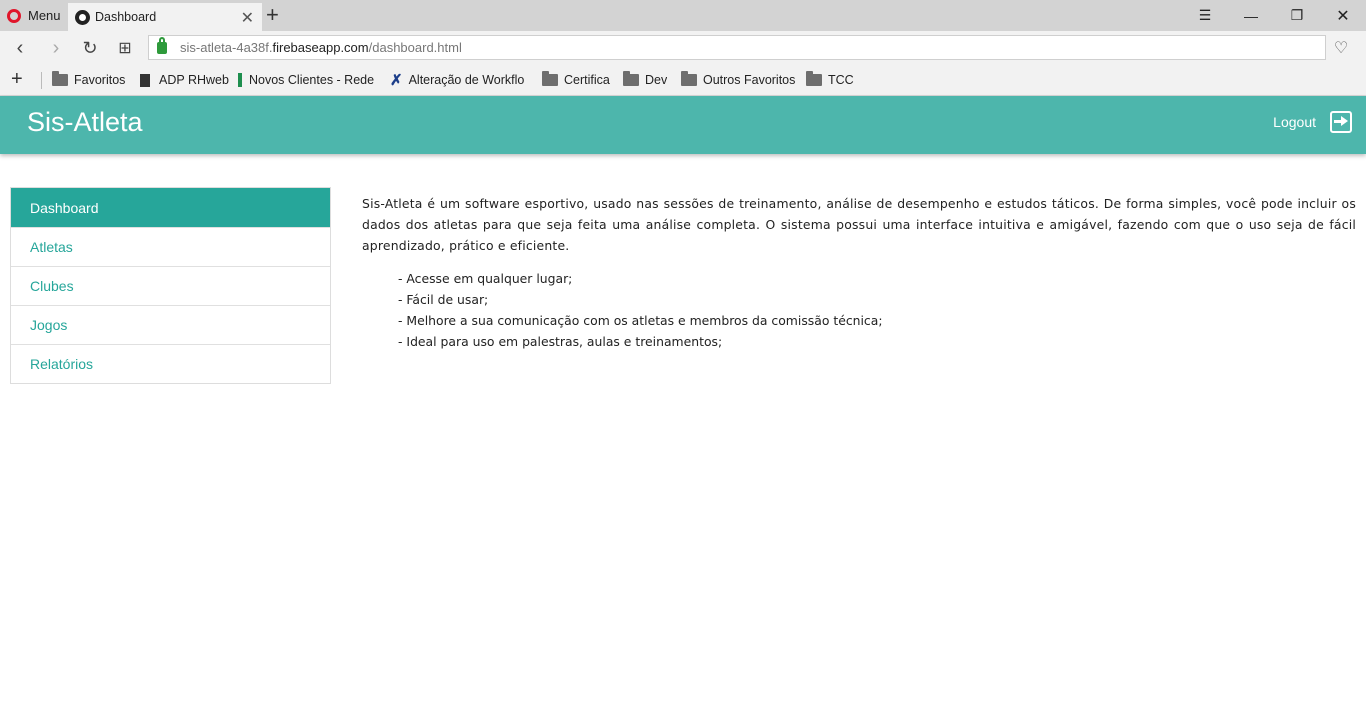 Image resolution: width=1366 pixels, height=728 pixels. What do you see at coordinates (415, 47) in the screenshot?
I see `url-path: /dashboard.html` at bounding box center [415, 47].